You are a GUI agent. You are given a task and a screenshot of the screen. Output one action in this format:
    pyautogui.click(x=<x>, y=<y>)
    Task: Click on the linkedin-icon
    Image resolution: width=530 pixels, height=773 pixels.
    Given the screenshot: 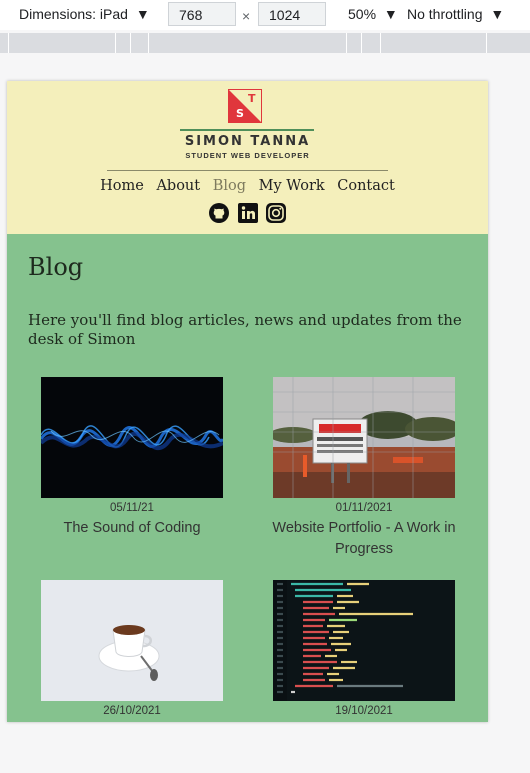 What is the action you would take?
    pyautogui.click(x=247, y=213)
    